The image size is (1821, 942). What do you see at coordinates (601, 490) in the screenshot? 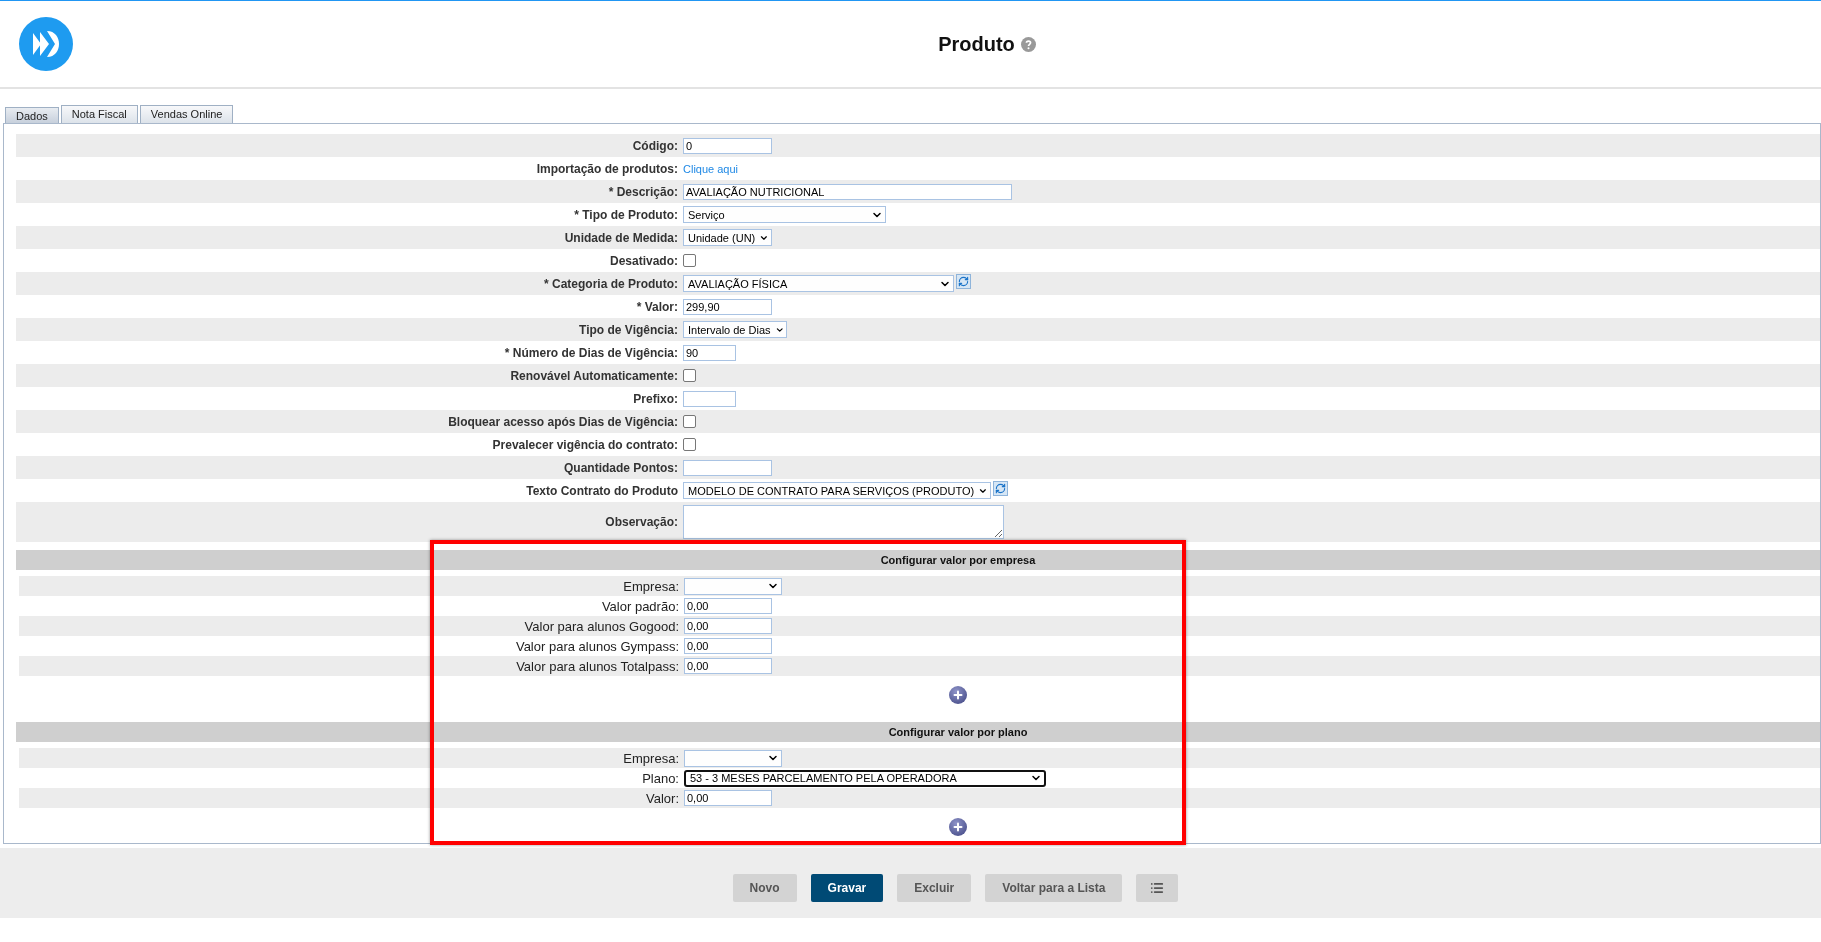
I see `field-label: Texto Contrato do Produto` at bounding box center [601, 490].